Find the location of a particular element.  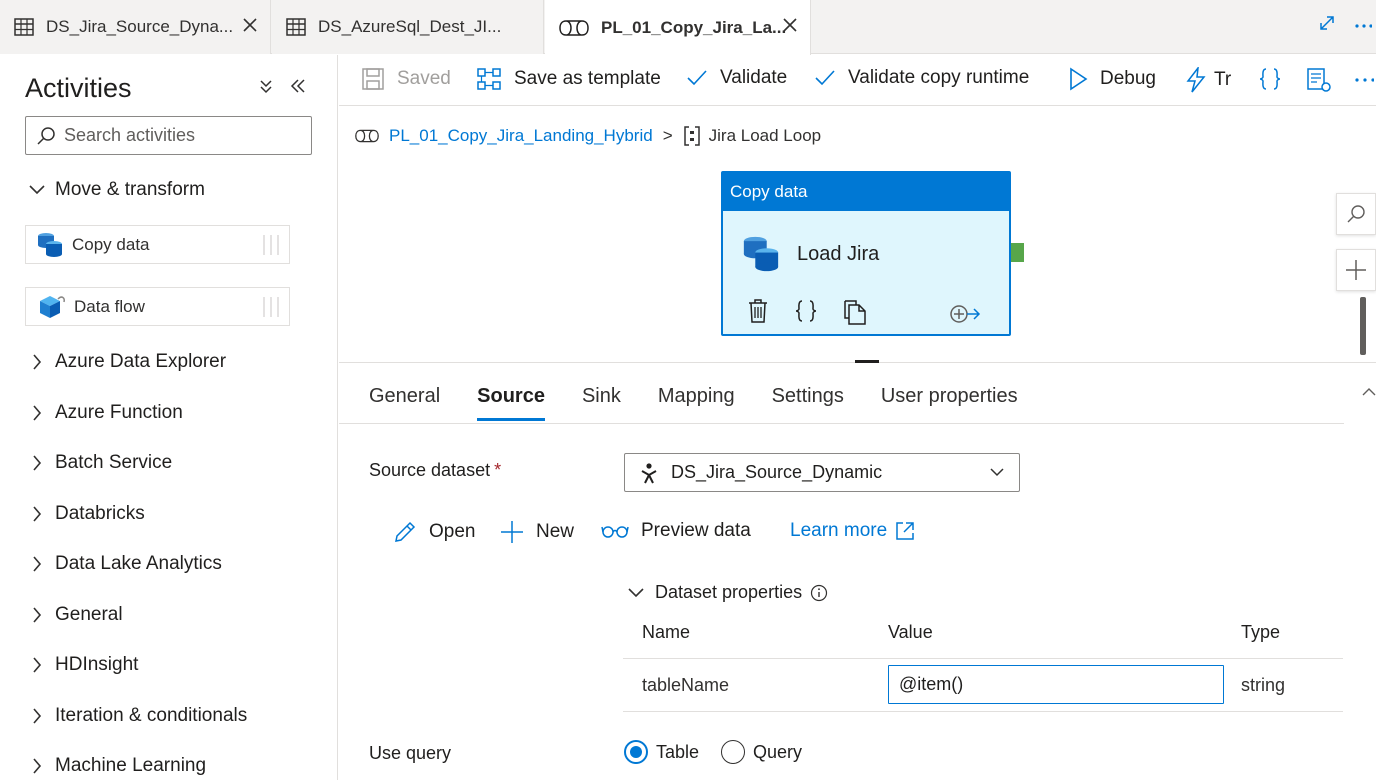

tab-mapping: Mapping is located at coordinates (696, 403).